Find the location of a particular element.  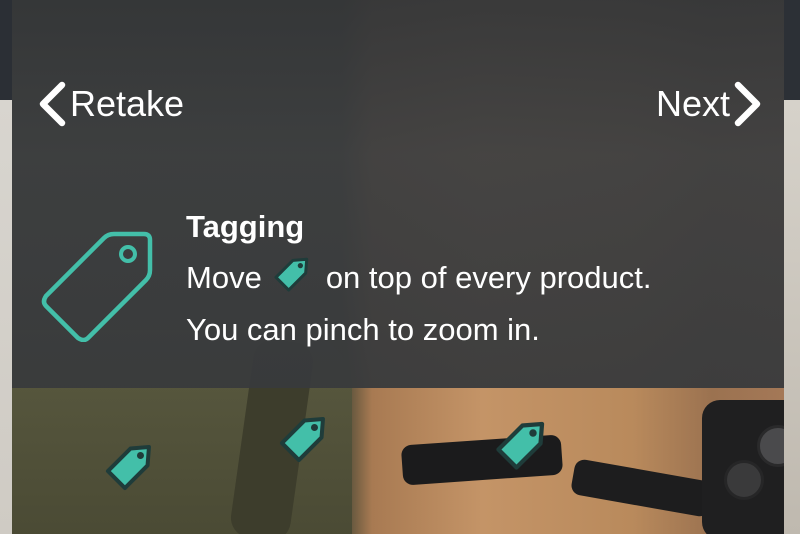

instruction-move: Move is located at coordinates (224, 277).